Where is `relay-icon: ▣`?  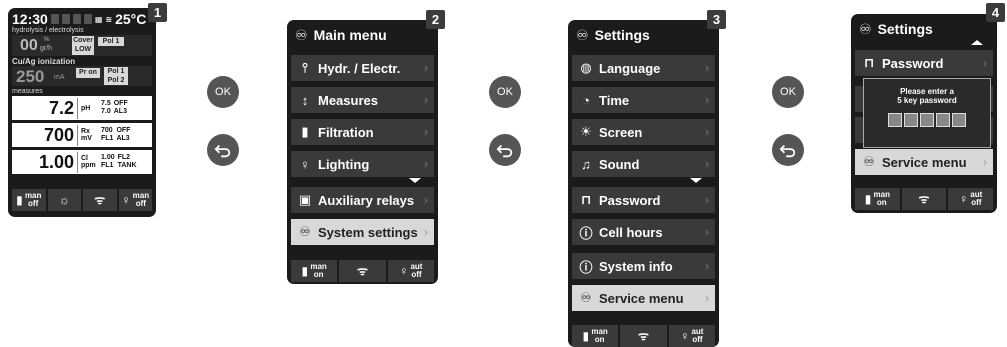
relay-icon: ▣ is located at coordinates (305, 199).